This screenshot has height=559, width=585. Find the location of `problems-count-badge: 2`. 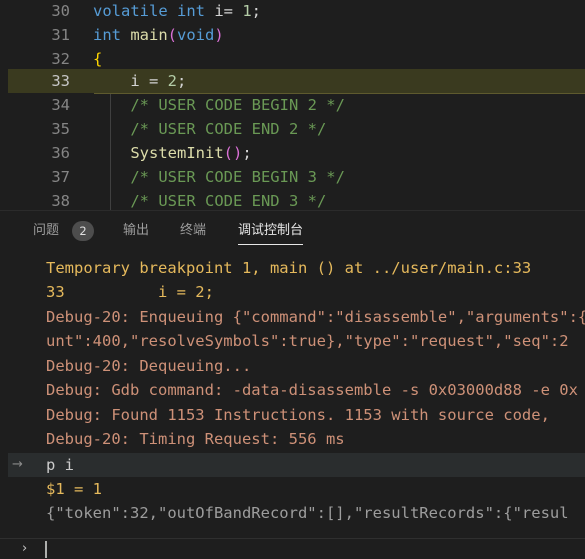

problems-count-badge: 2 is located at coordinates (83, 231).